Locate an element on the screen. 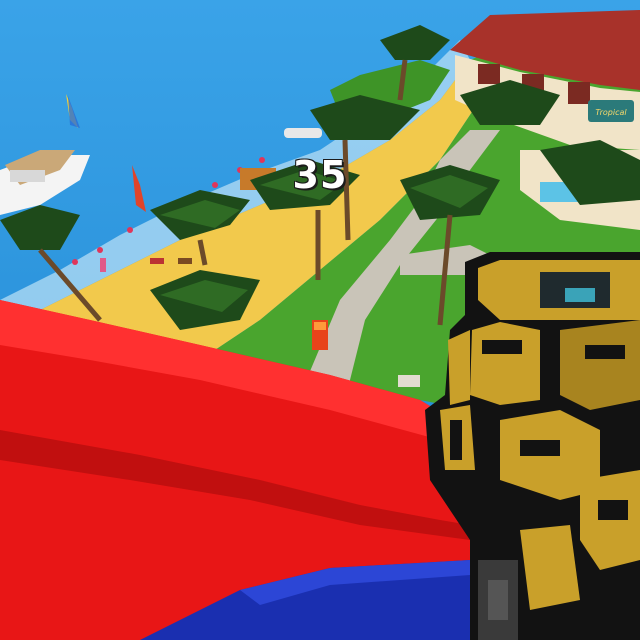 The image size is (640, 640). yacht-cabin is located at coordinates (27, 176).